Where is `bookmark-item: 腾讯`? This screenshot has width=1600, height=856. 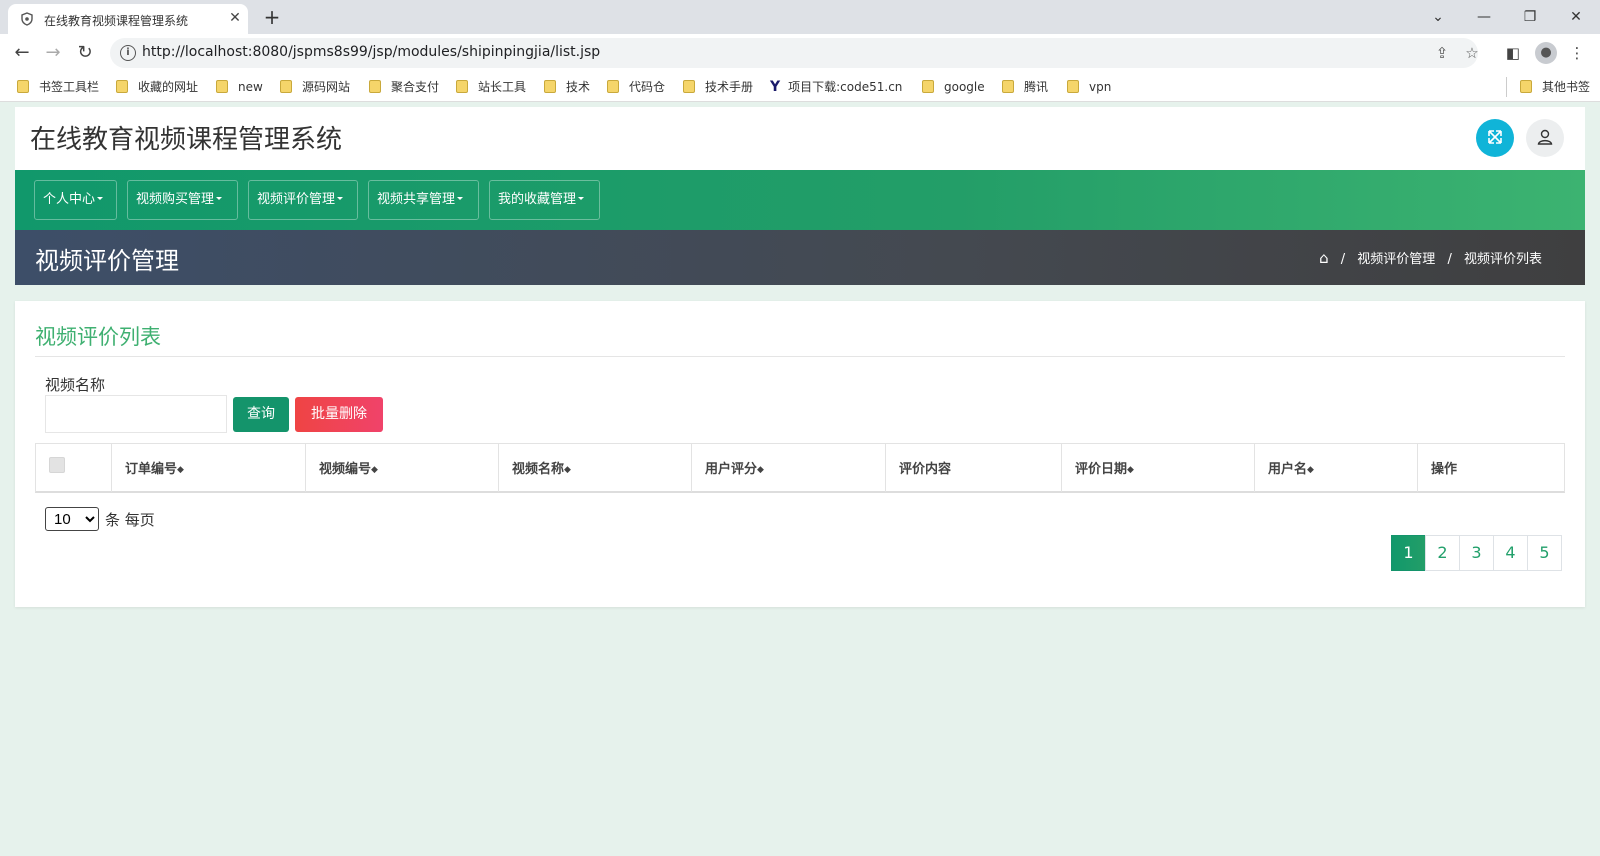
bookmark-item: 腾讯 is located at coordinates (1025, 87).